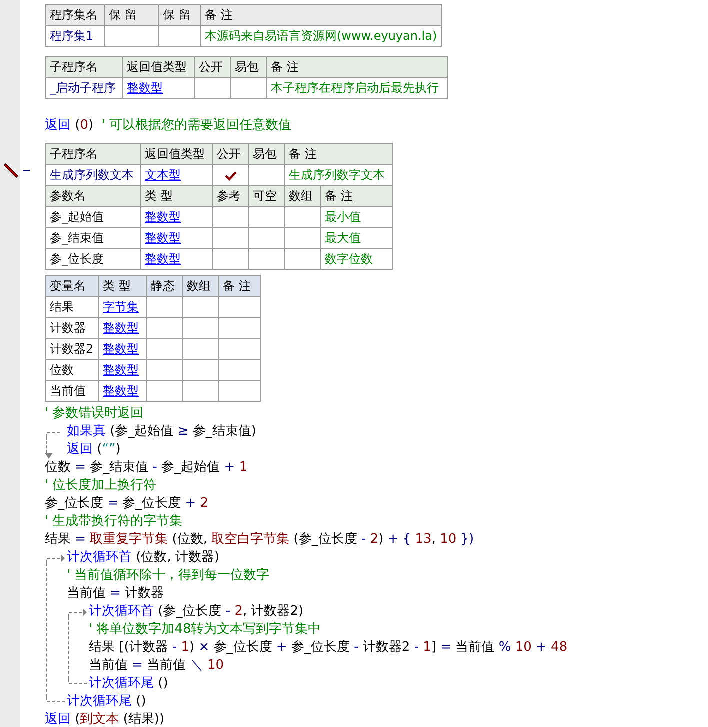 This screenshot has width=708, height=727. What do you see at coordinates (75, 36) in the screenshot?
I see `table-cell: 程序集1` at bounding box center [75, 36].